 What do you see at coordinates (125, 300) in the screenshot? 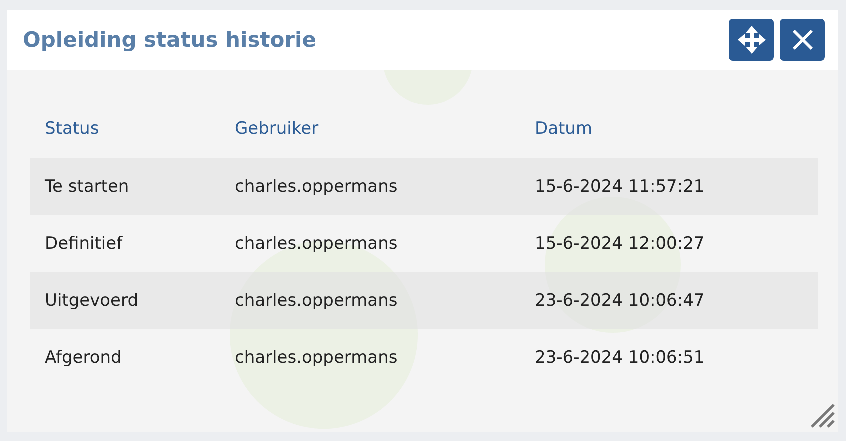
I see `table-cell: Uitgevoerd` at bounding box center [125, 300].